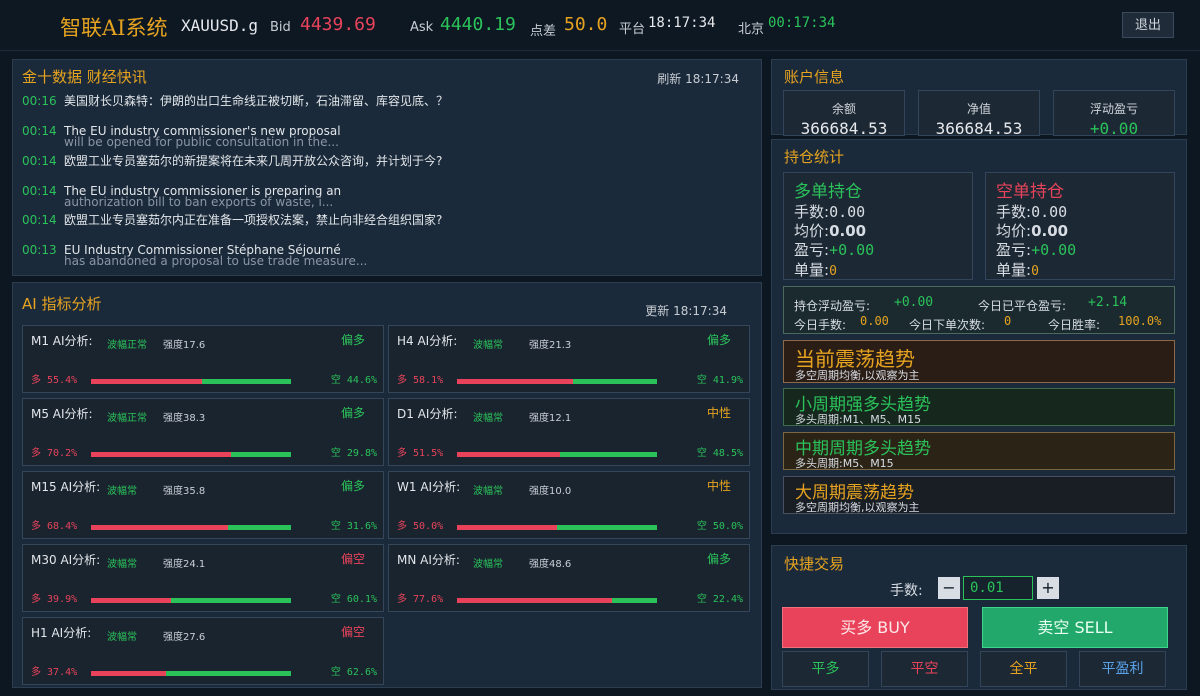 The image size is (1200, 696). I want to click on spread-label: 点差, so click(543, 31).